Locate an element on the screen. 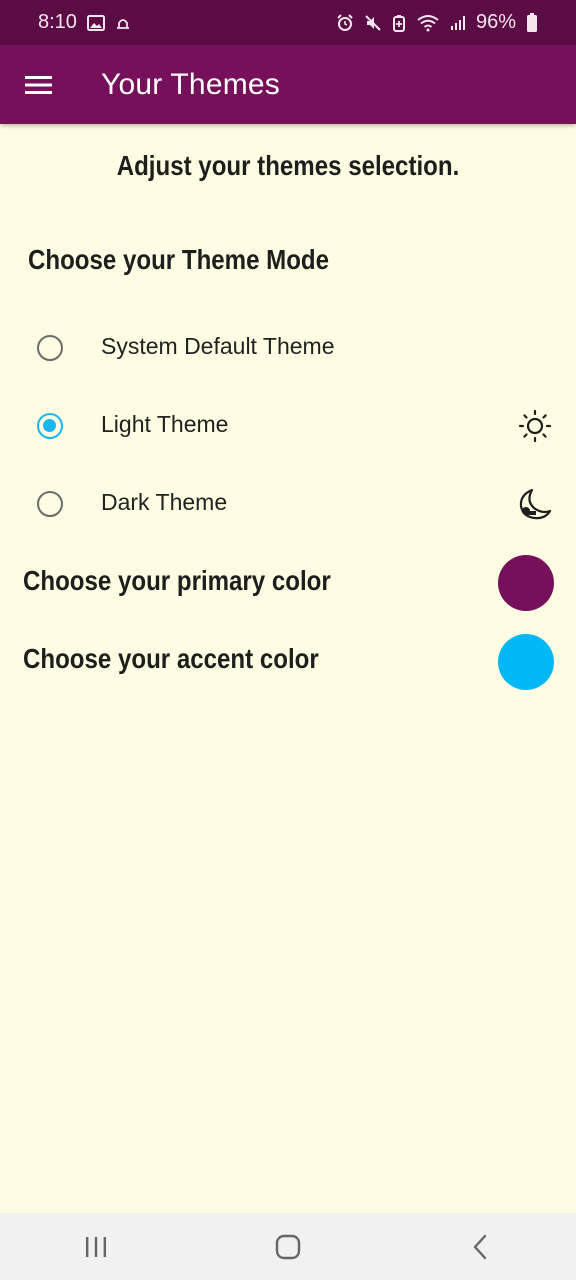 The height and width of the screenshot is (1280, 576). back-button is located at coordinates (480, 1247).